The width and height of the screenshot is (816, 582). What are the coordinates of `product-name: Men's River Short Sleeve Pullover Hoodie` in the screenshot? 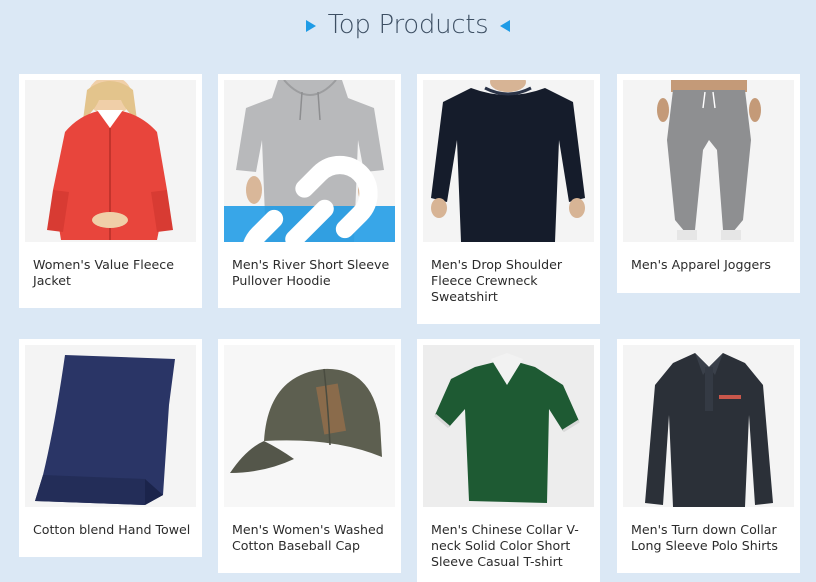 It's located at (312, 273).